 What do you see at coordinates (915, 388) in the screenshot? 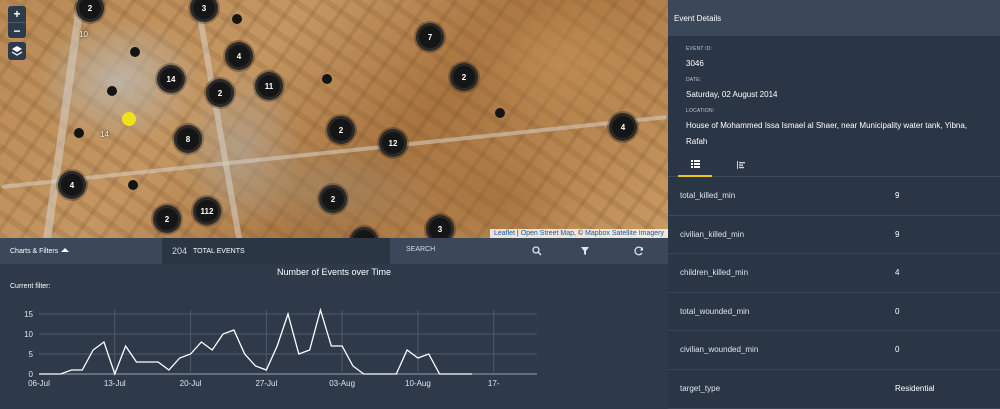
I see `attribute-value: Residential` at bounding box center [915, 388].